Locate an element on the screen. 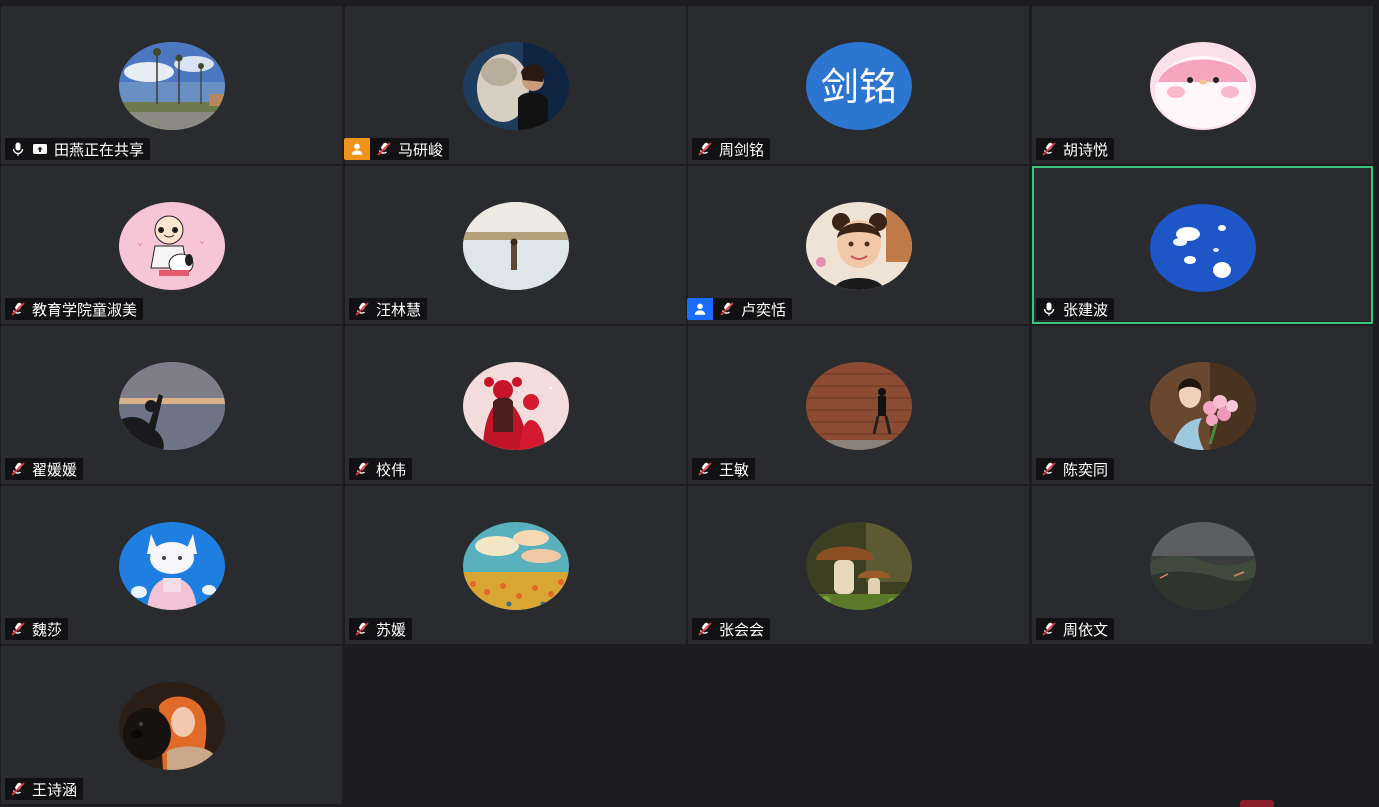  participant-tile: 卢奕恬 is located at coordinates (858, 245).